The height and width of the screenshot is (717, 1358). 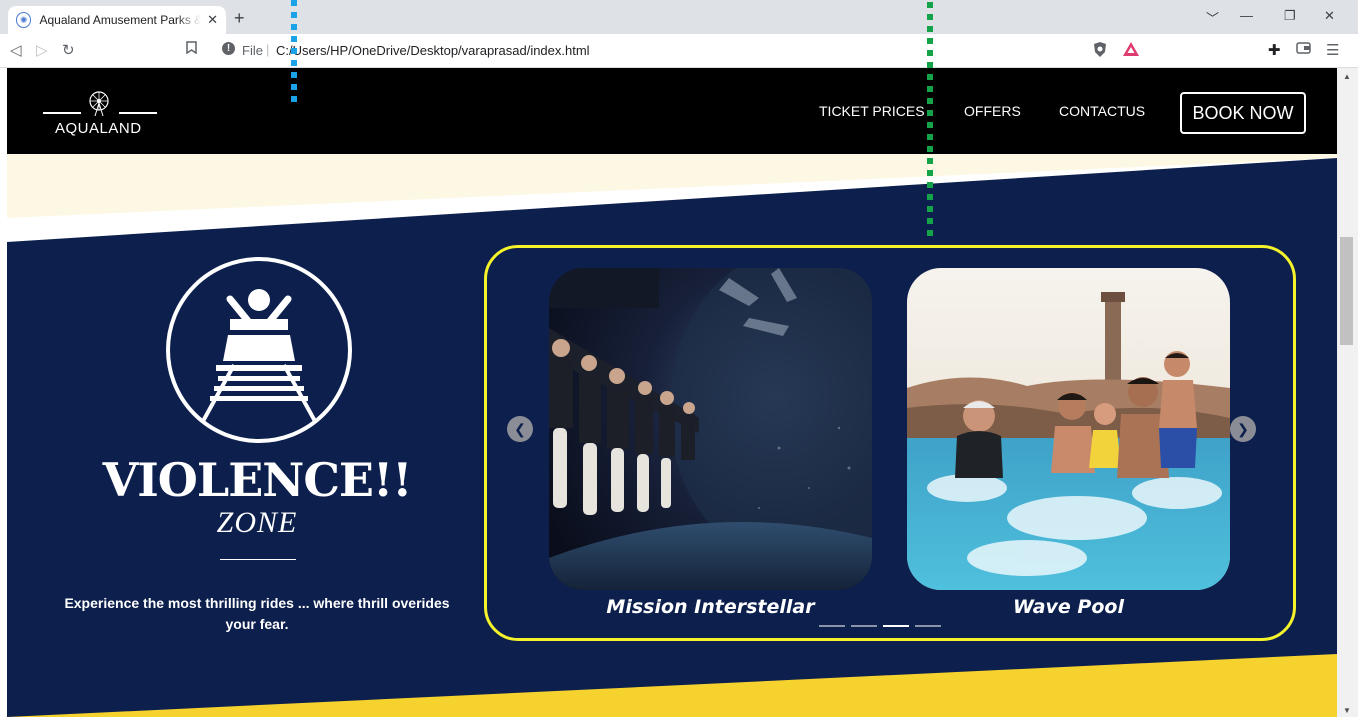 What do you see at coordinates (992, 111) in the screenshot?
I see `nav-offers: OFFERS` at bounding box center [992, 111].